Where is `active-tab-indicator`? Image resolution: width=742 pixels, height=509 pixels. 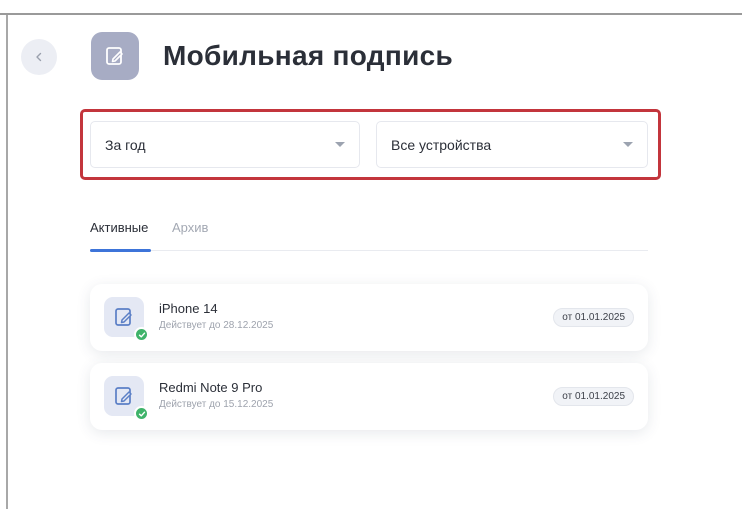
active-tab-indicator is located at coordinates (120, 250).